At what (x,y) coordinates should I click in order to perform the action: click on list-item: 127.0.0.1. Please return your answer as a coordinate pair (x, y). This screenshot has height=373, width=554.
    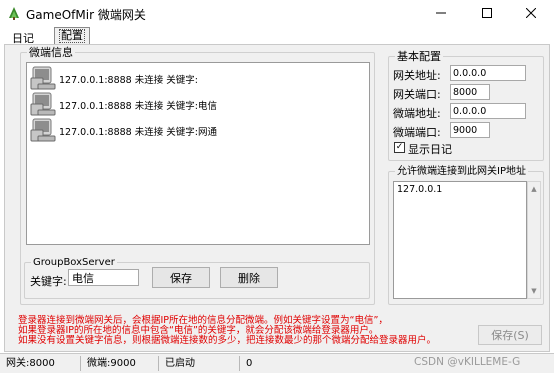
    Looking at the image, I should click on (460, 189).